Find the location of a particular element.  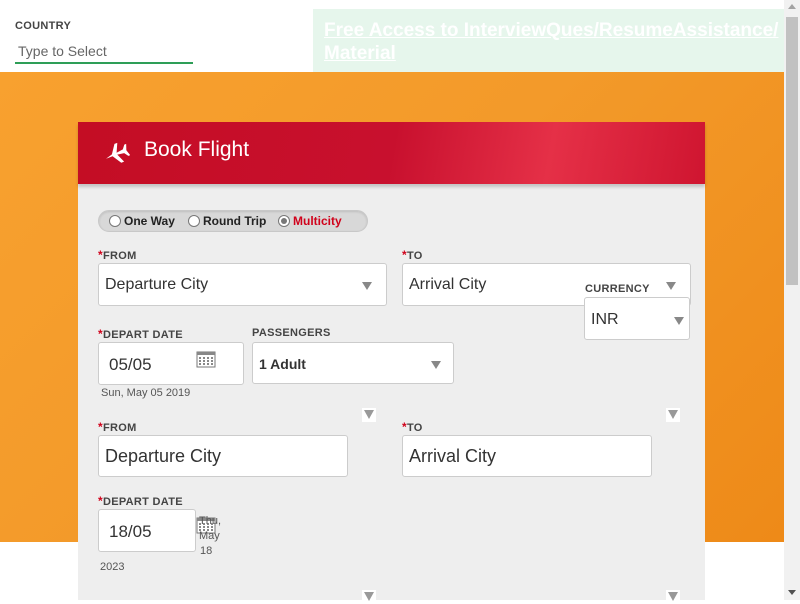

from-label-1: *FROM is located at coordinates (117, 255).